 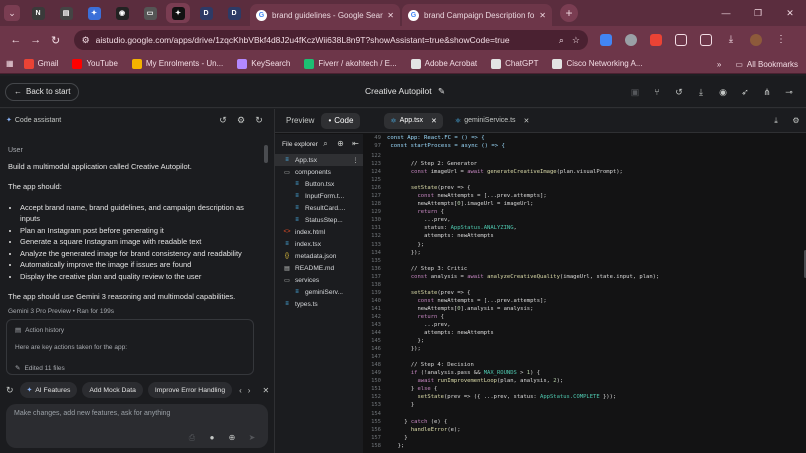 I want to click on line-number: 127, so click(x=376, y=196).